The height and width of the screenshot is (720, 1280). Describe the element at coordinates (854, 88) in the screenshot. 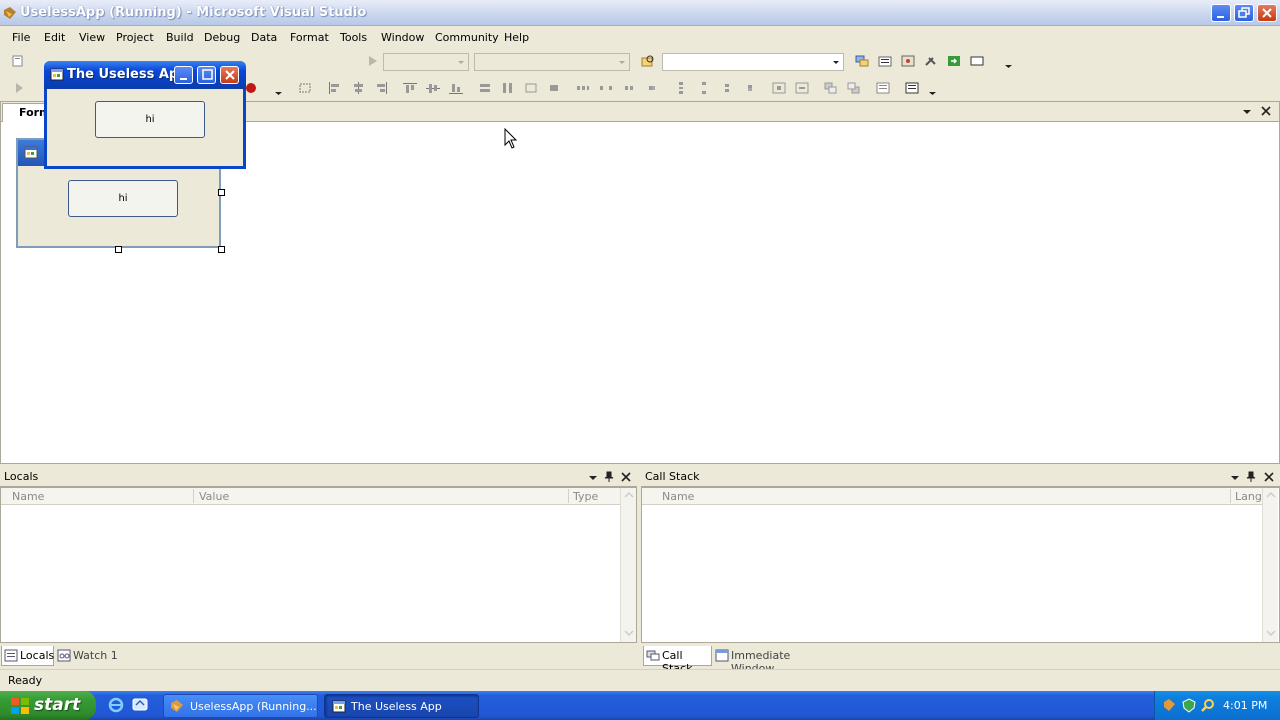

I see `send-to-back-icon` at that location.